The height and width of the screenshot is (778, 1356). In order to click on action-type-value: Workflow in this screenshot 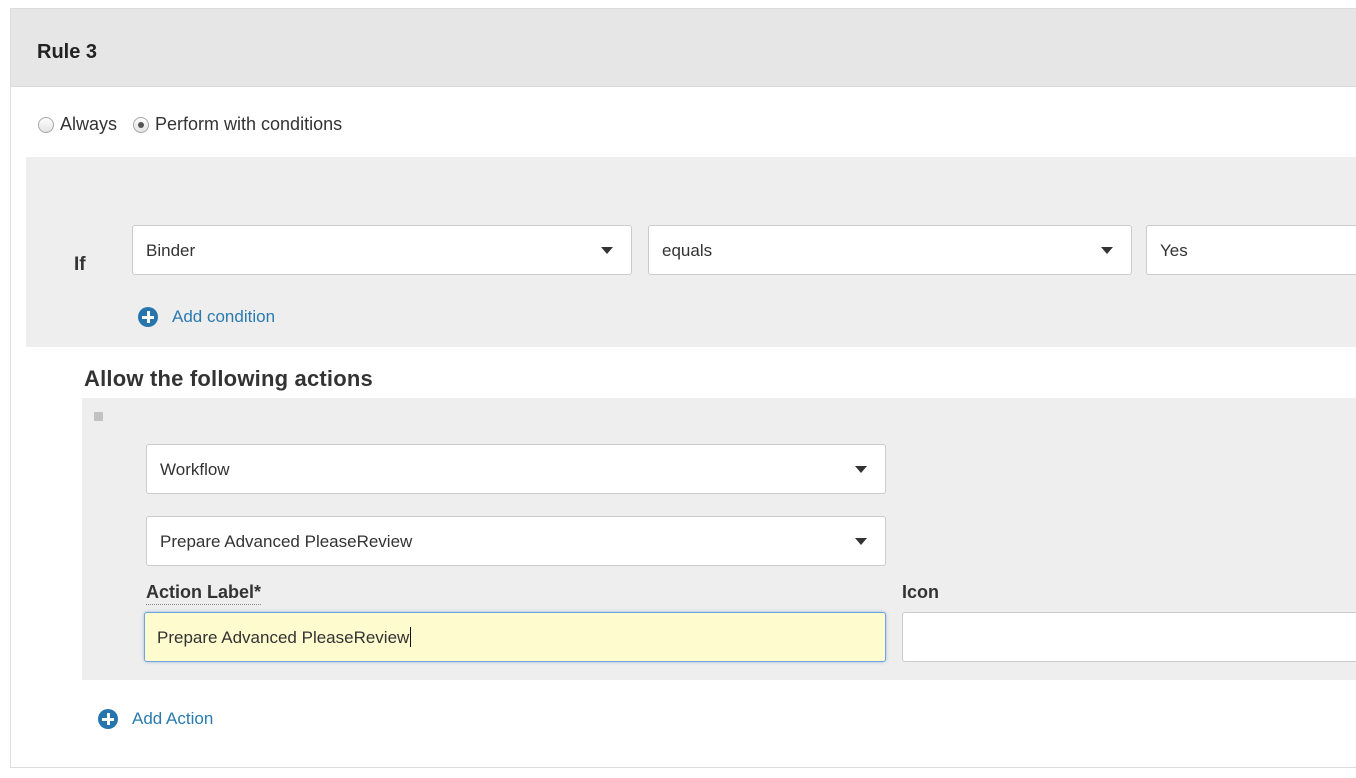, I will do `click(195, 469)`.